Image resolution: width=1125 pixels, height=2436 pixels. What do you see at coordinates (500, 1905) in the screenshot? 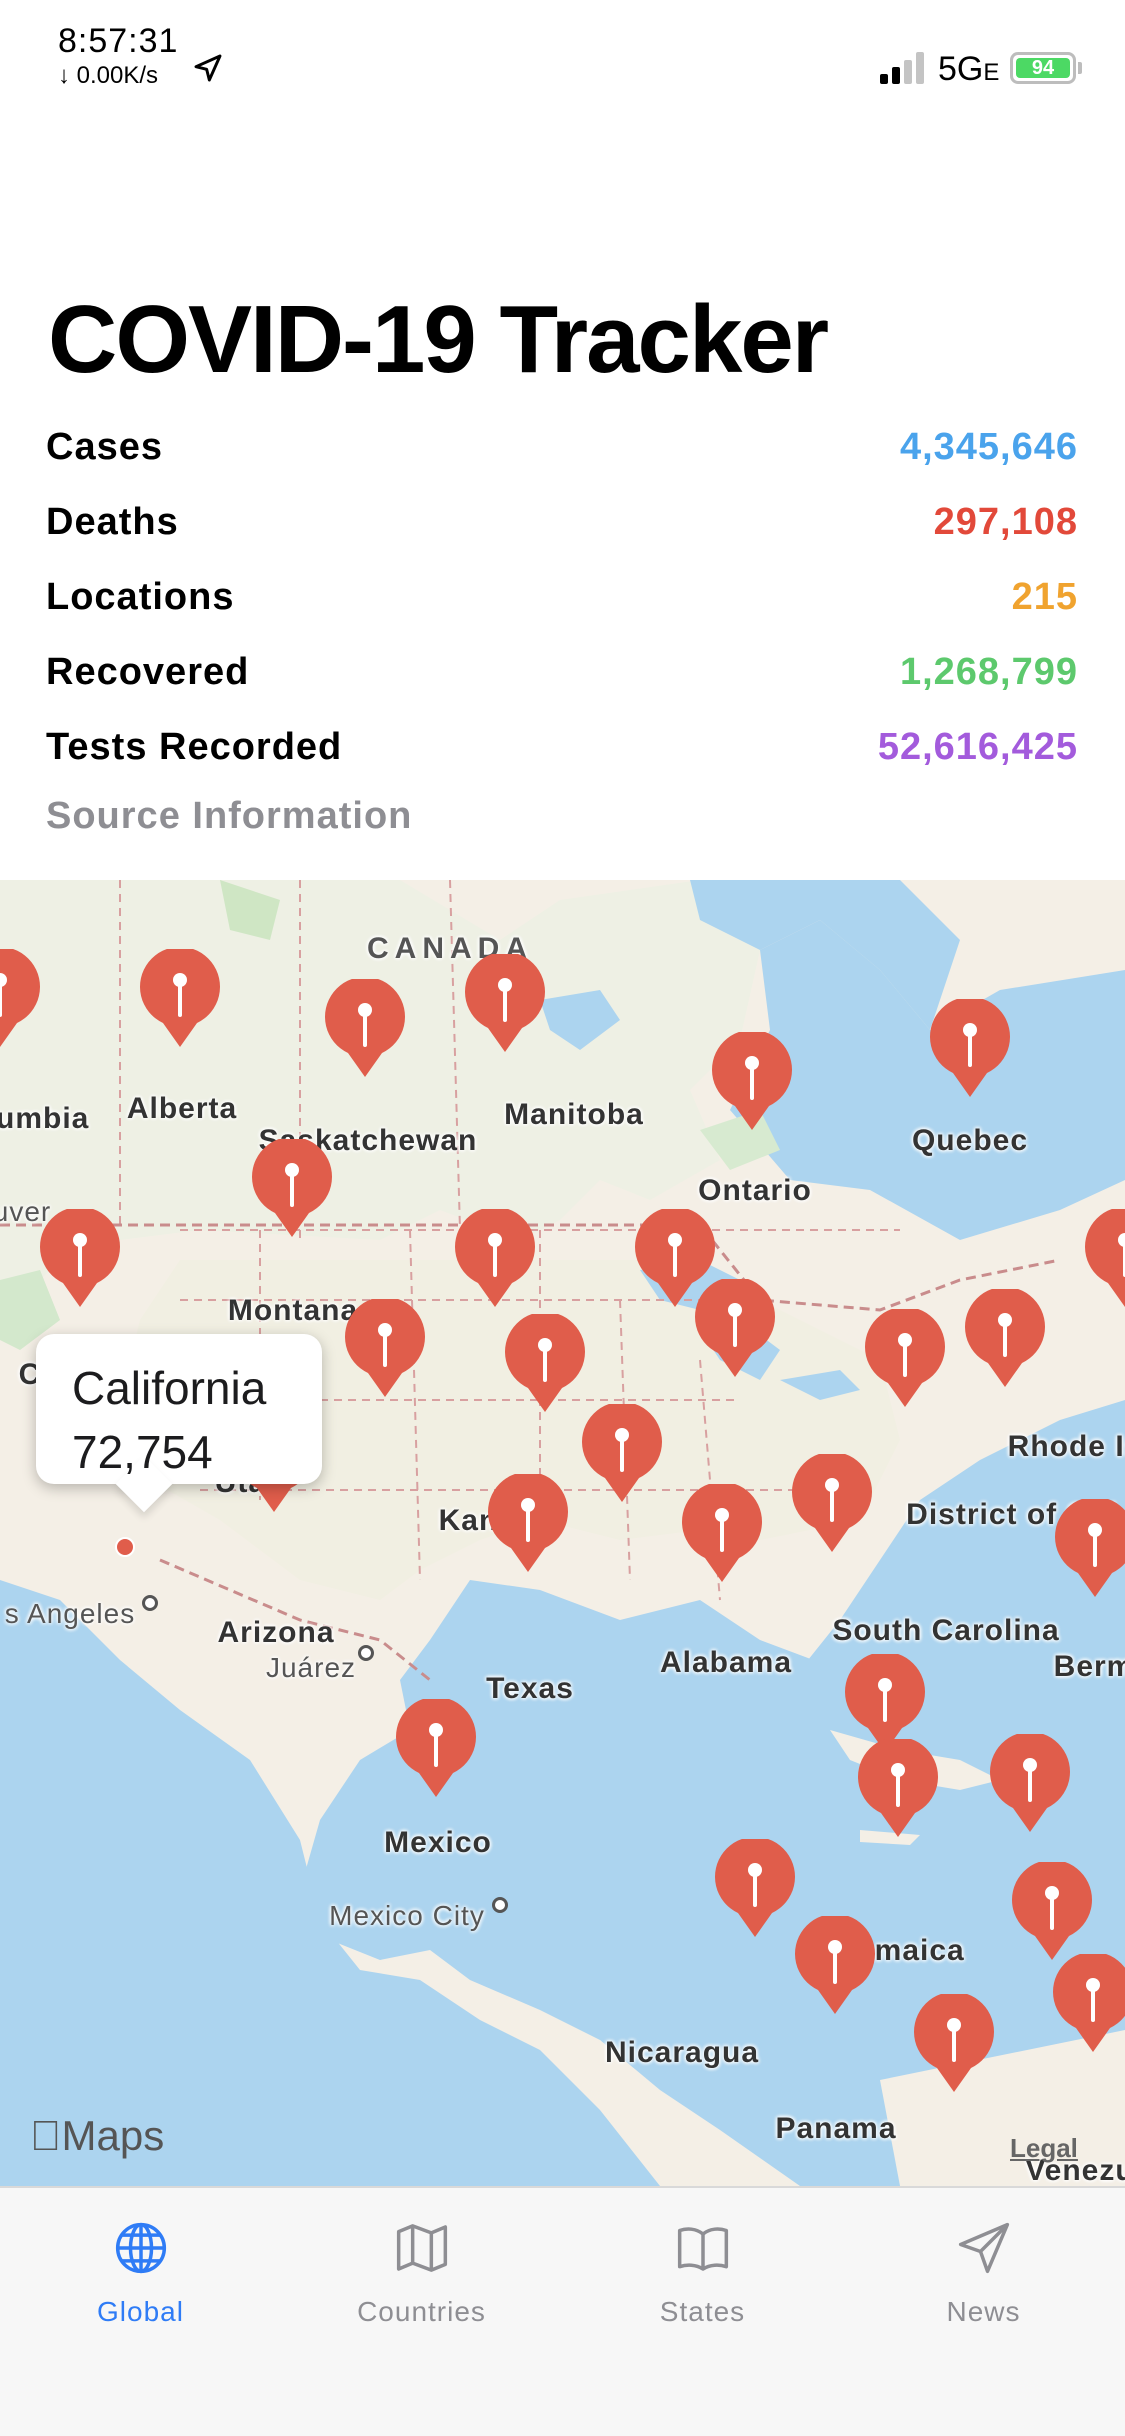
I see `city-dot-mexico-city` at bounding box center [500, 1905].